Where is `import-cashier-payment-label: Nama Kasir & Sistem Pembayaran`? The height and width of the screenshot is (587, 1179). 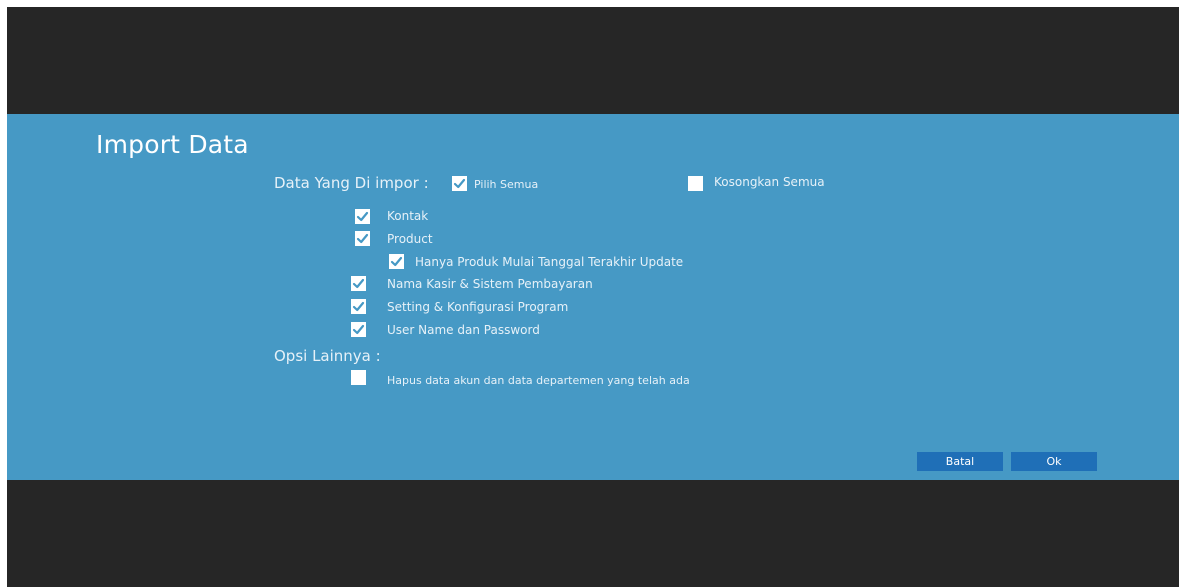
import-cashier-payment-label: Nama Kasir & Sistem Pembayaran is located at coordinates (490, 284).